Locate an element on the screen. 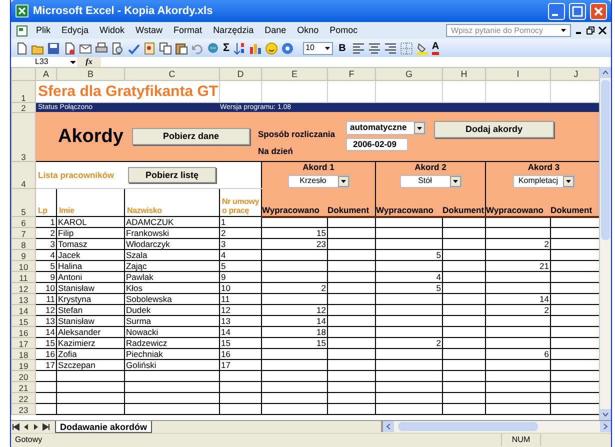 The height and width of the screenshot is (447, 615). fill-color-icon is located at coordinates (422, 48).